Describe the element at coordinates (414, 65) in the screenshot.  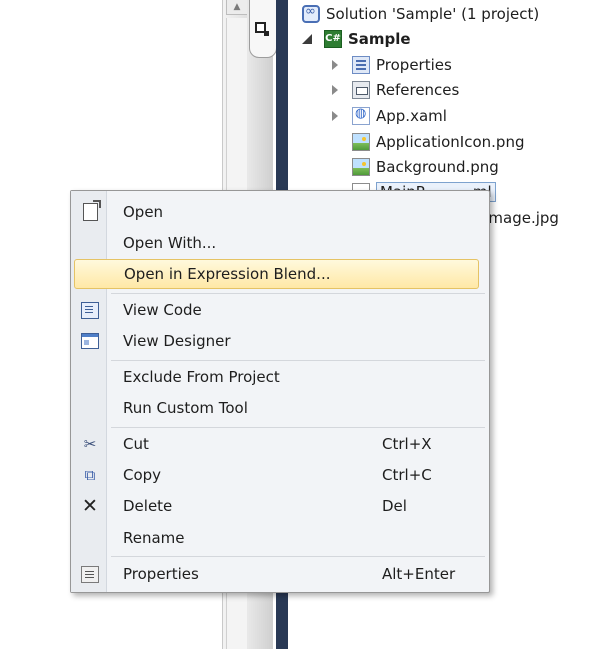
I see `tree-item-label: Properties` at that location.